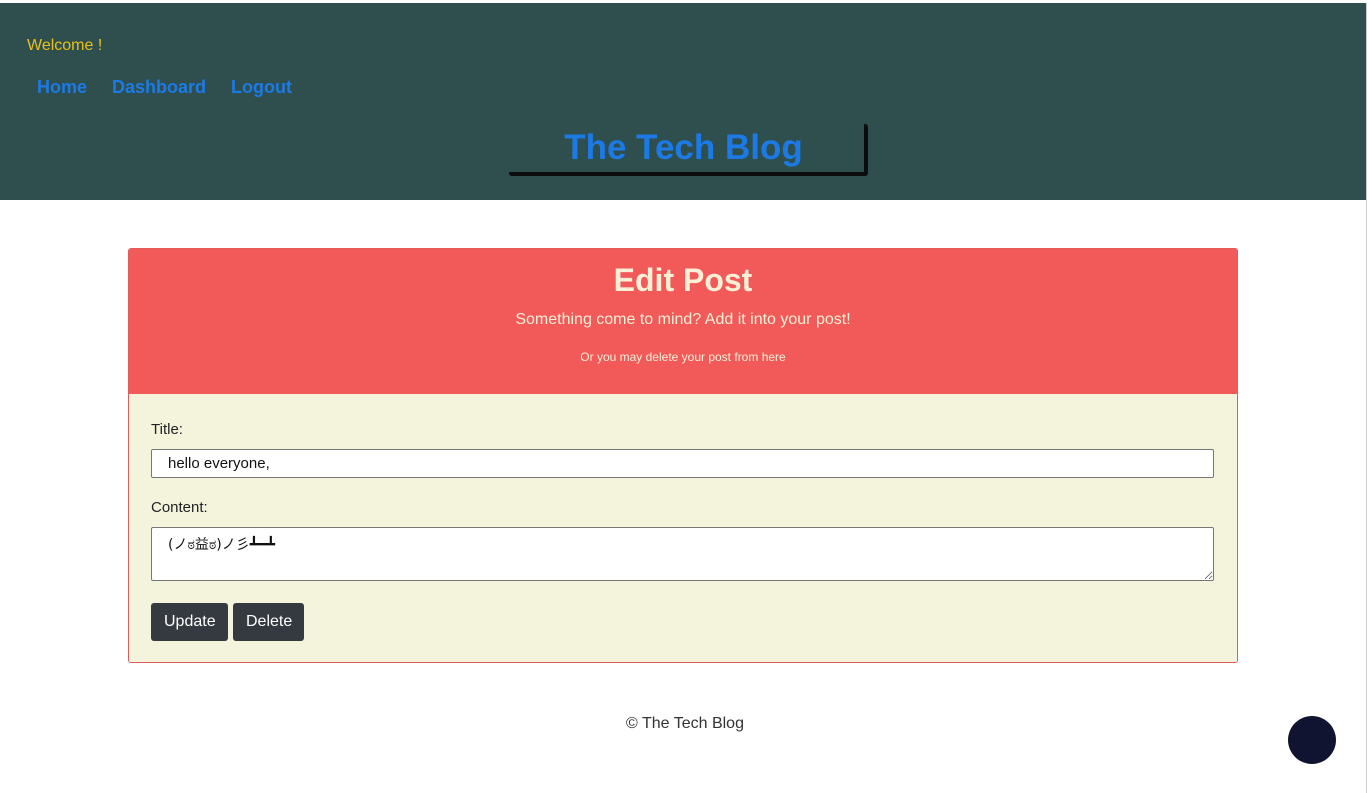 This screenshot has height=793, width=1370. What do you see at coordinates (261, 87) in the screenshot?
I see `nav-logout-link: Logout` at bounding box center [261, 87].